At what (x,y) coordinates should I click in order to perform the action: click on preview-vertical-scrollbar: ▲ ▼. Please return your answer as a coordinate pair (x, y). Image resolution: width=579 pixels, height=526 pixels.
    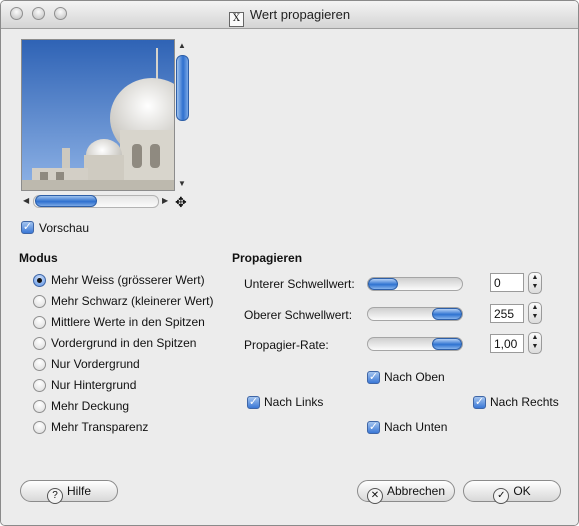
    Looking at the image, I should click on (182, 115).